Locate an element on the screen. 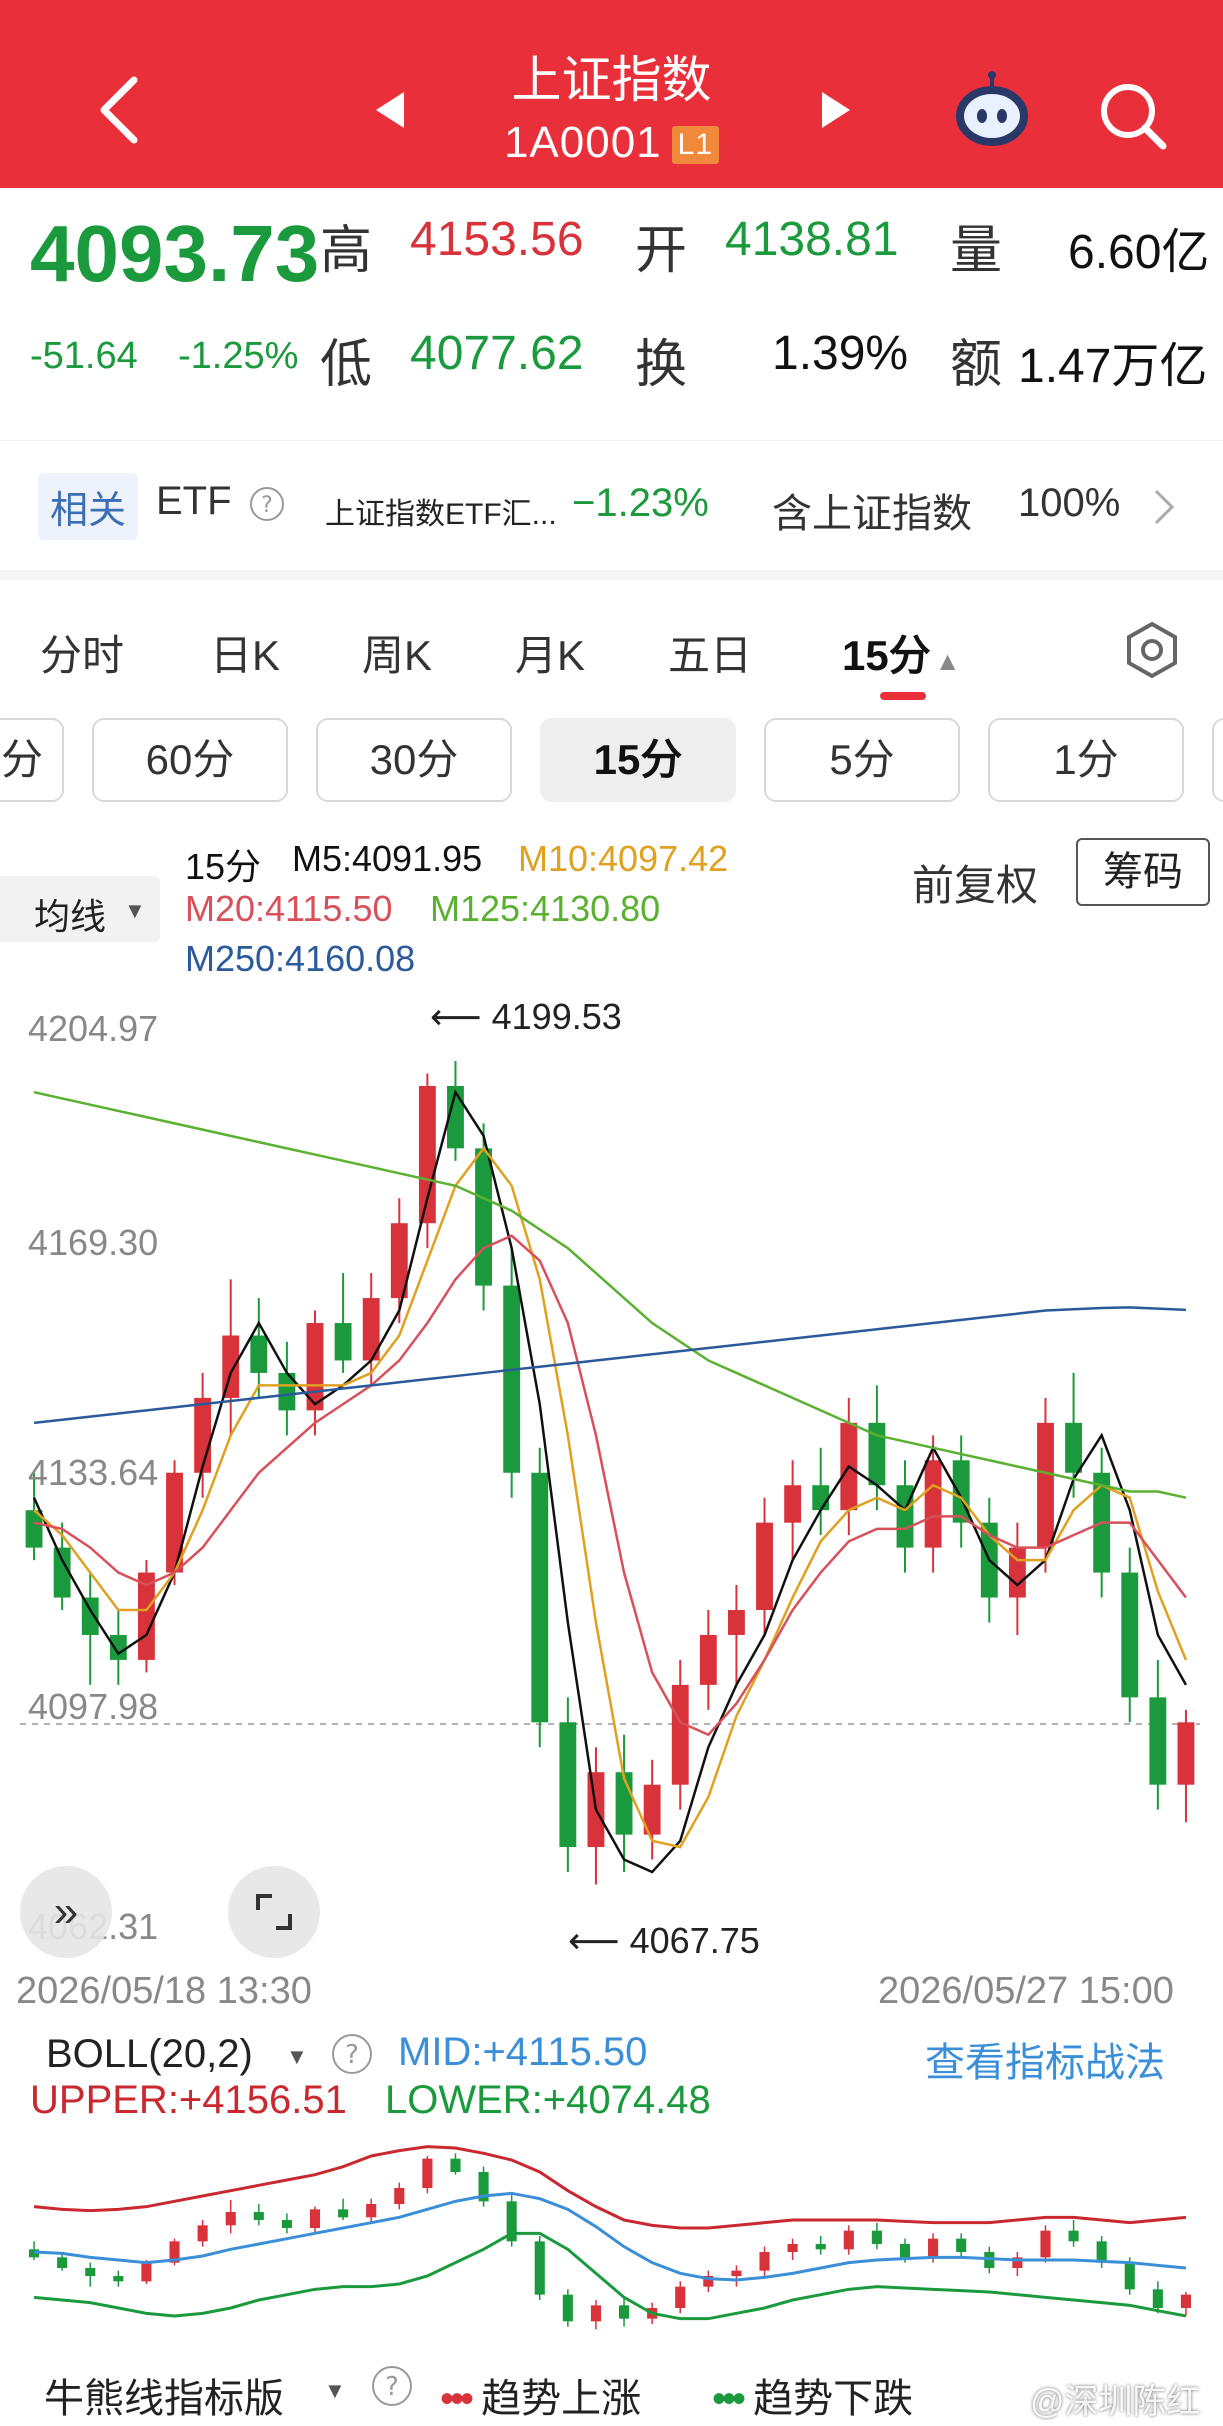 The width and height of the screenshot is (1223, 2426). ma-m10: M10:4097.42 is located at coordinates (623, 858).